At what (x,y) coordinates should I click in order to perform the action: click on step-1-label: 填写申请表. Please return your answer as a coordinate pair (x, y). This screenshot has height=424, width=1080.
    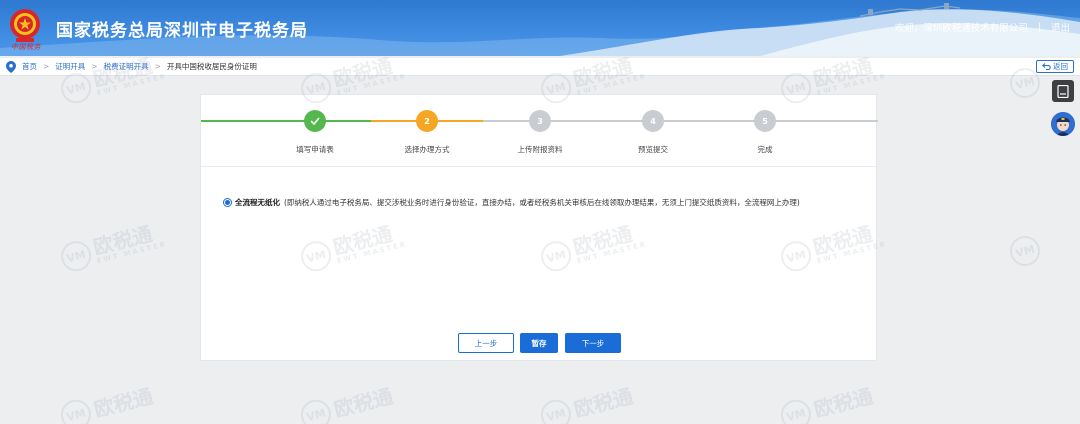
    Looking at the image, I should click on (315, 149).